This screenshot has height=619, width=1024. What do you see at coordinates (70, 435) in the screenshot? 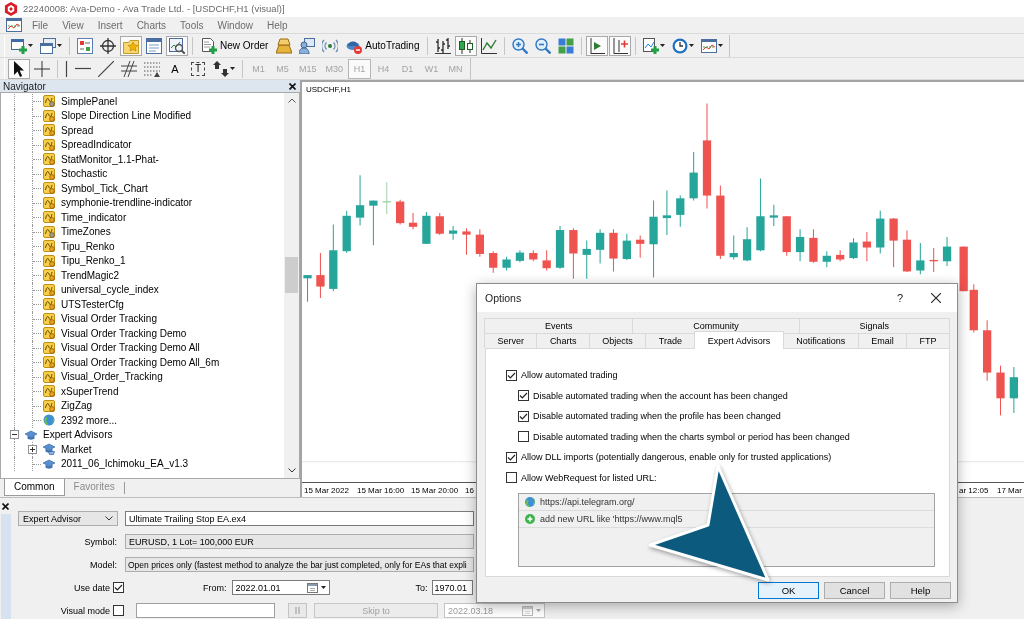
I see `tree-item: Expert Advisors` at bounding box center [70, 435].